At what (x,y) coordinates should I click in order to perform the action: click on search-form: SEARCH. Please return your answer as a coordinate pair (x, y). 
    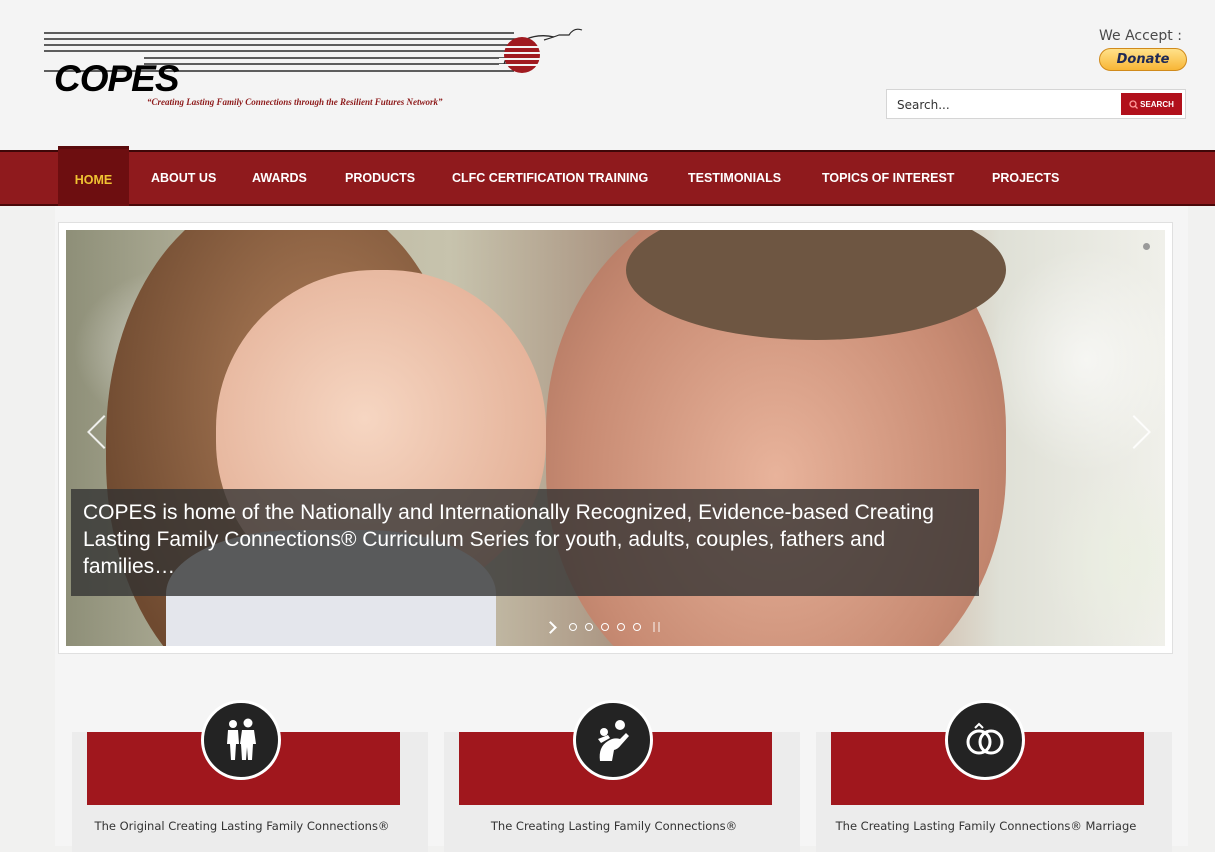
    Looking at the image, I should click on (1036, 104).